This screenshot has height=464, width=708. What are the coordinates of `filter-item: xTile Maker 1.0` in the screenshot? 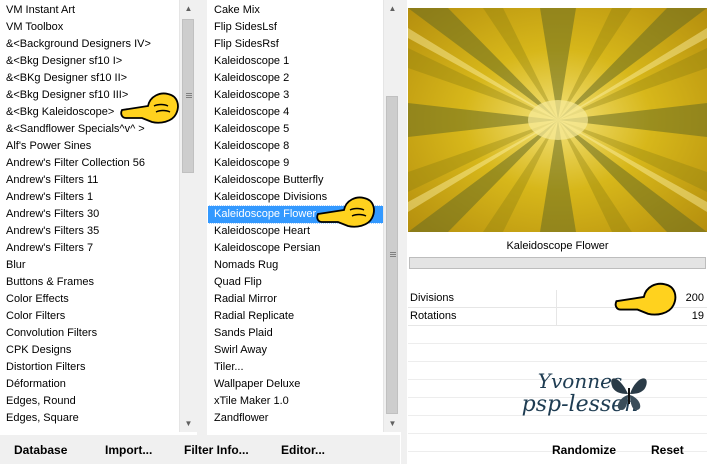 It's located at (295, 401).